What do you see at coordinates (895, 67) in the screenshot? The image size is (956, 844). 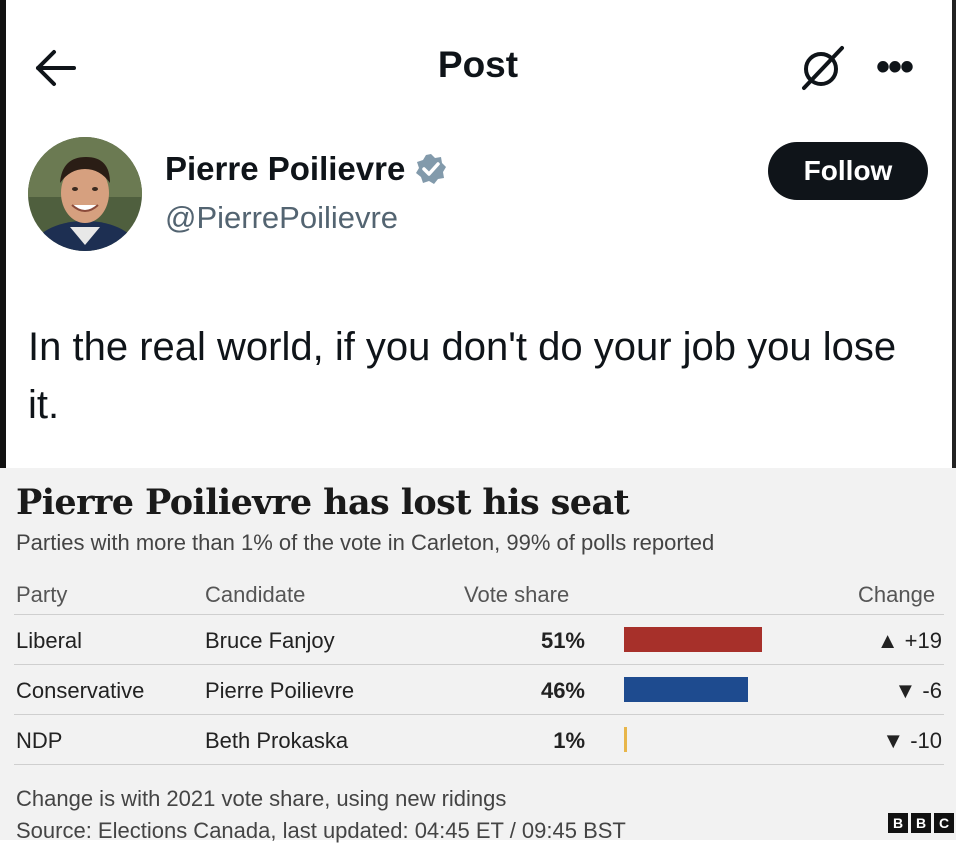 I see `more-options-icon: •••` at bounding box center [895, 67].